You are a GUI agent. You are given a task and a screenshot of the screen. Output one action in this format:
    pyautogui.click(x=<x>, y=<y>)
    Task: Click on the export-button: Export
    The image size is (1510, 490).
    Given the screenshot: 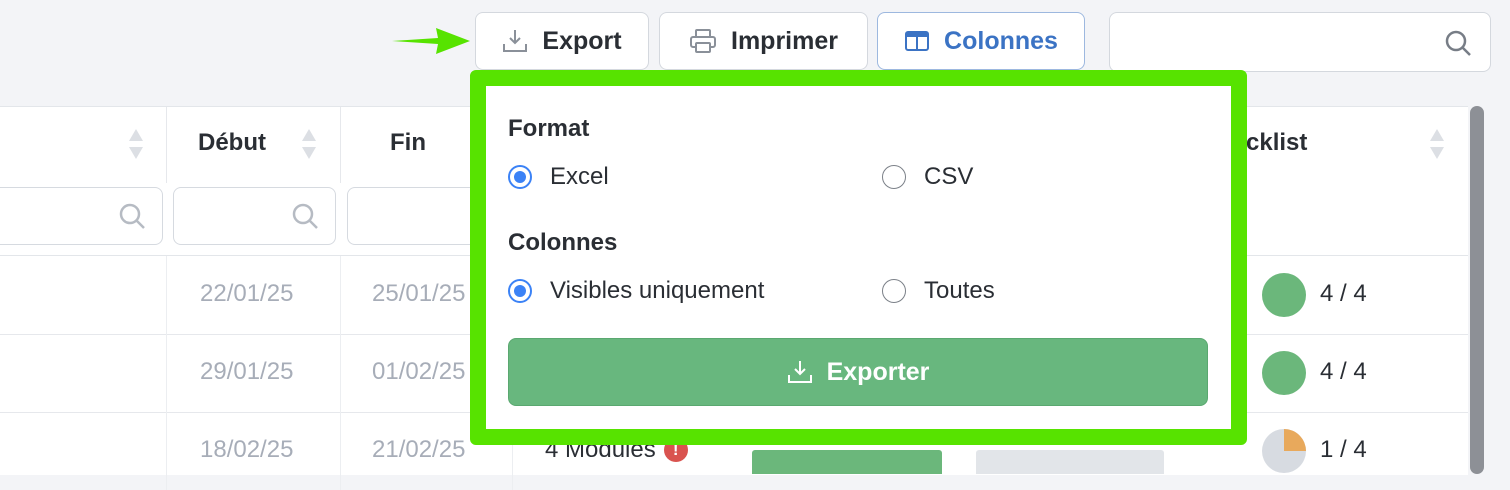 What is the action you would take?
    pyautogui.click(x=562, y=41)
    